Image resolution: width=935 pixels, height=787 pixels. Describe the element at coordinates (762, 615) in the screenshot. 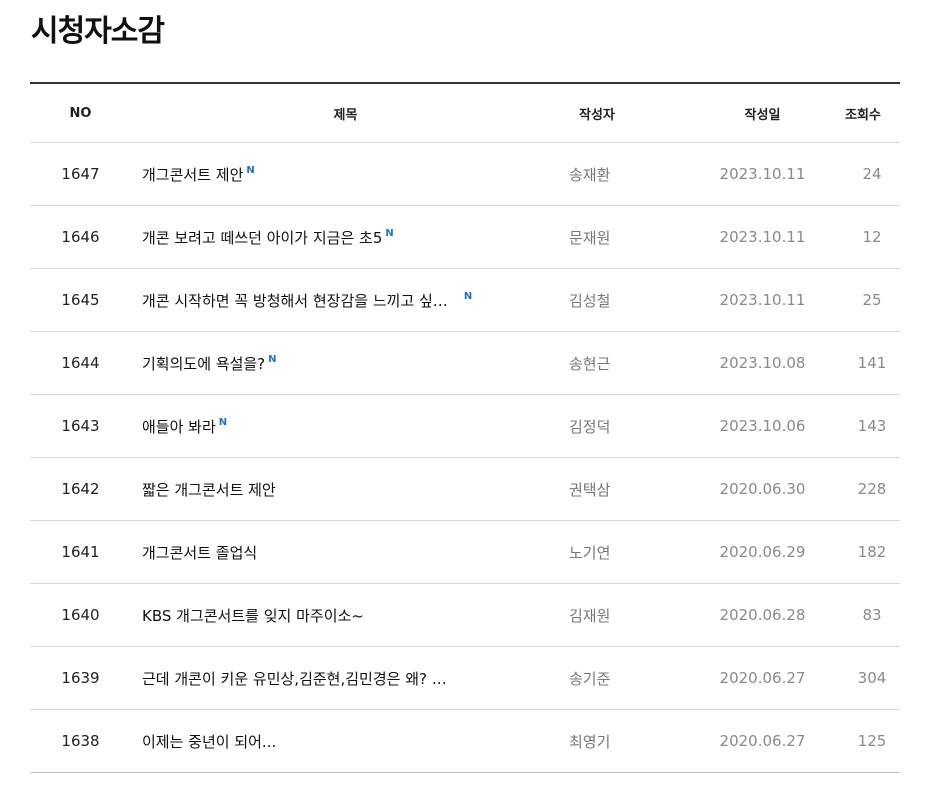

I see `post-date: 2020.06.28` at that location.